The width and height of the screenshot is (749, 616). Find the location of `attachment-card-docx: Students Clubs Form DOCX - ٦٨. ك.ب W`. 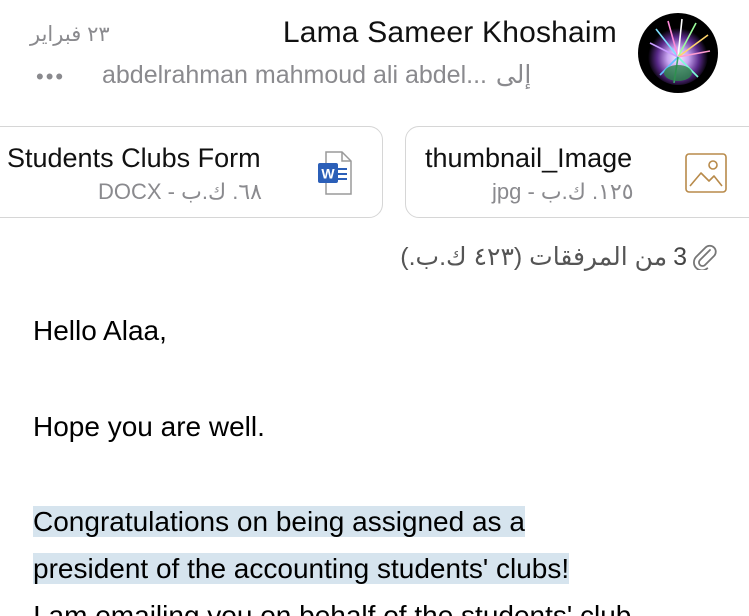

attachment-card-docx: Students Clubs Form DOCX - ٦٨. ك.ب W is located at coordinates (191, 172).